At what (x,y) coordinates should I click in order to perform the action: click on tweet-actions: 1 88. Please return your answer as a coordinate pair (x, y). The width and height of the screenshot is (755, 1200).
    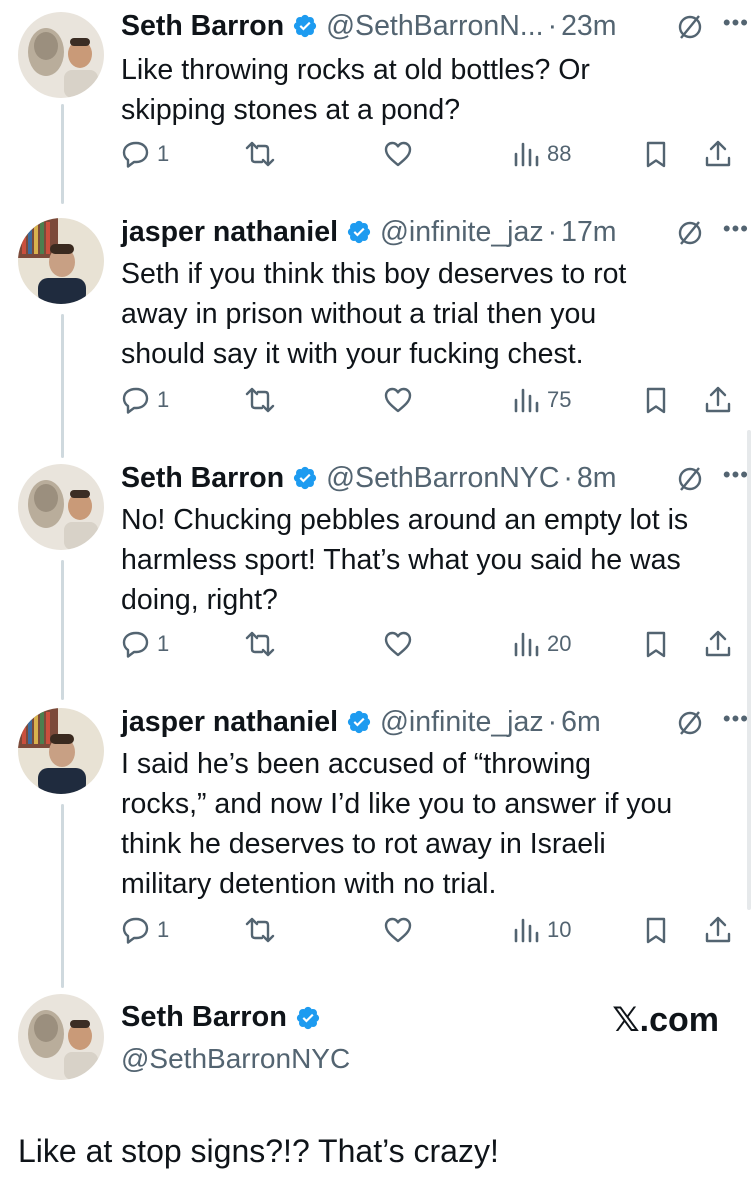
    Looking at the image, I should click on (431, 154).